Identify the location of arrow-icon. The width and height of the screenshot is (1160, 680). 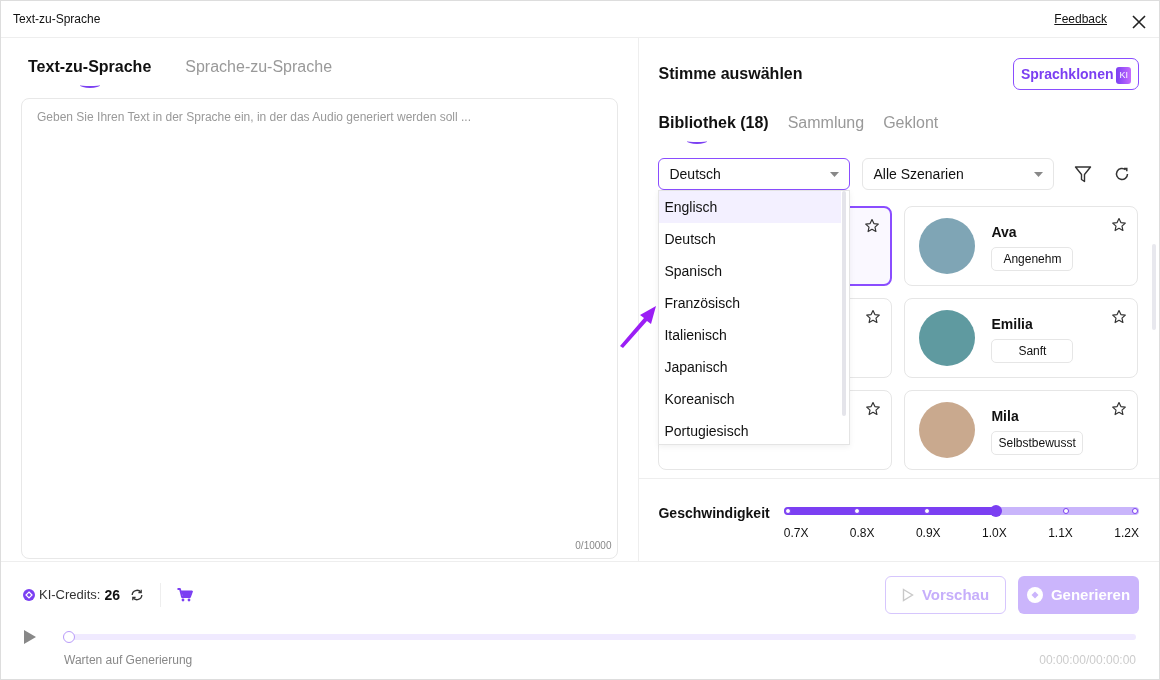
(638, 326).